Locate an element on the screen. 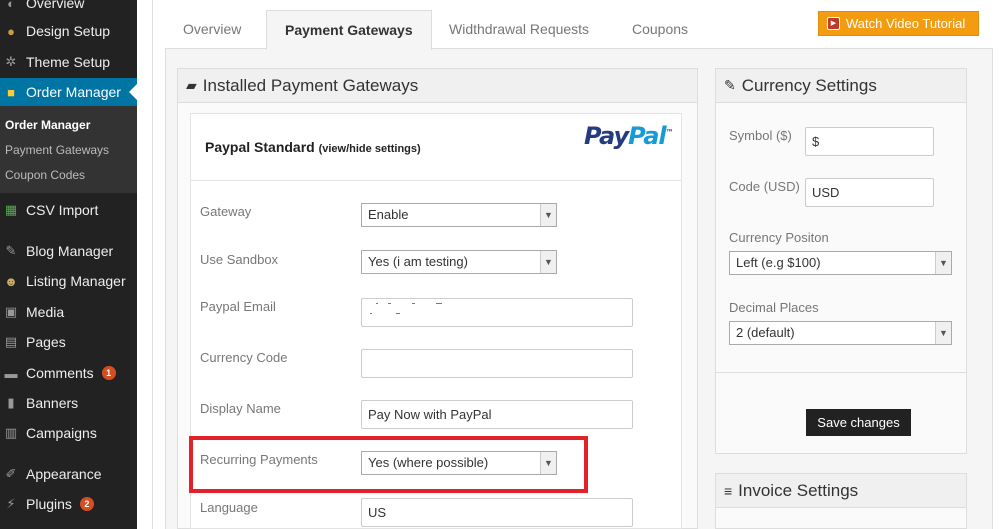  pin-icon: ✎ is located at coordinates (11, 250).